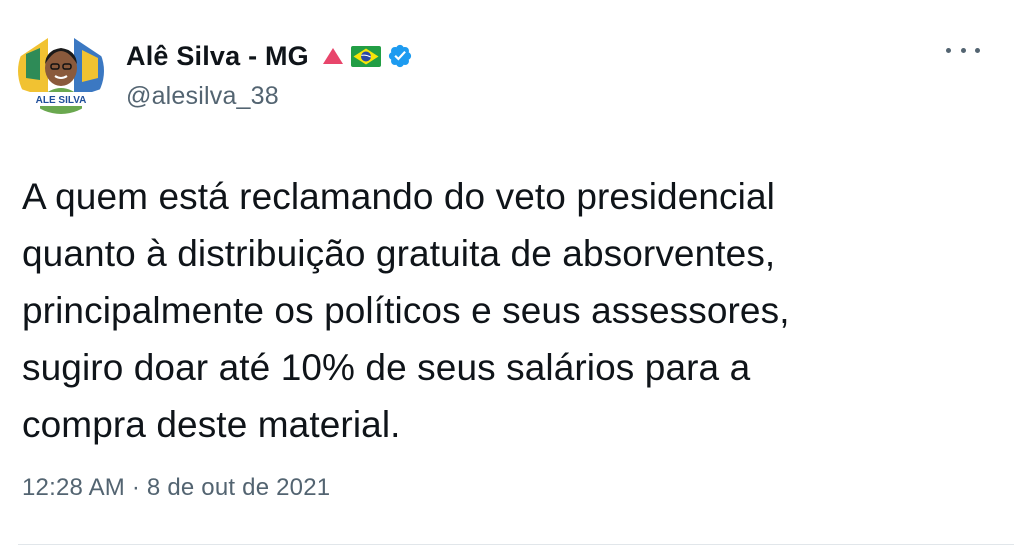  I want to click on display-name: Alê Silva - MG, so click(217, 56).